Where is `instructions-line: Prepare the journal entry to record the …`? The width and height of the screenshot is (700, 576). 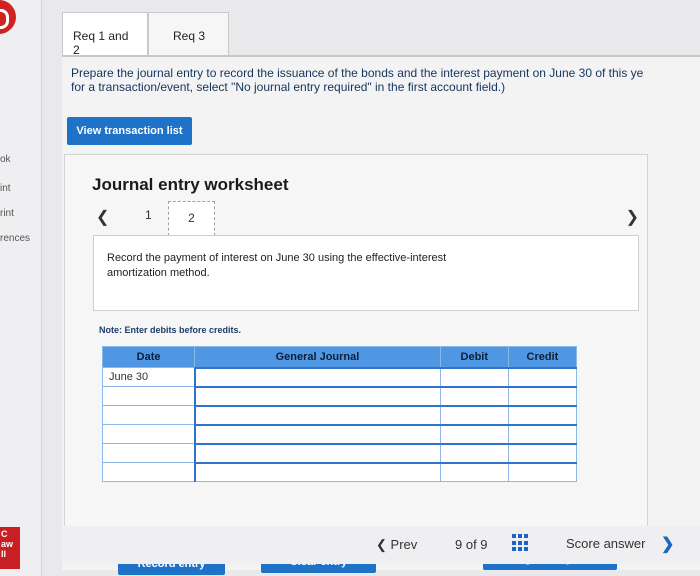
instructions-line: Prepare the journal entry to record the … is located at coordinates (357, 73).